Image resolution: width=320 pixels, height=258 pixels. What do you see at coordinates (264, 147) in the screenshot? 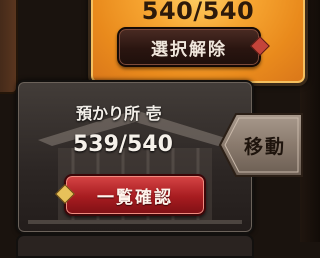
I see `move-label: 移動` at bounding box center [264, 147].